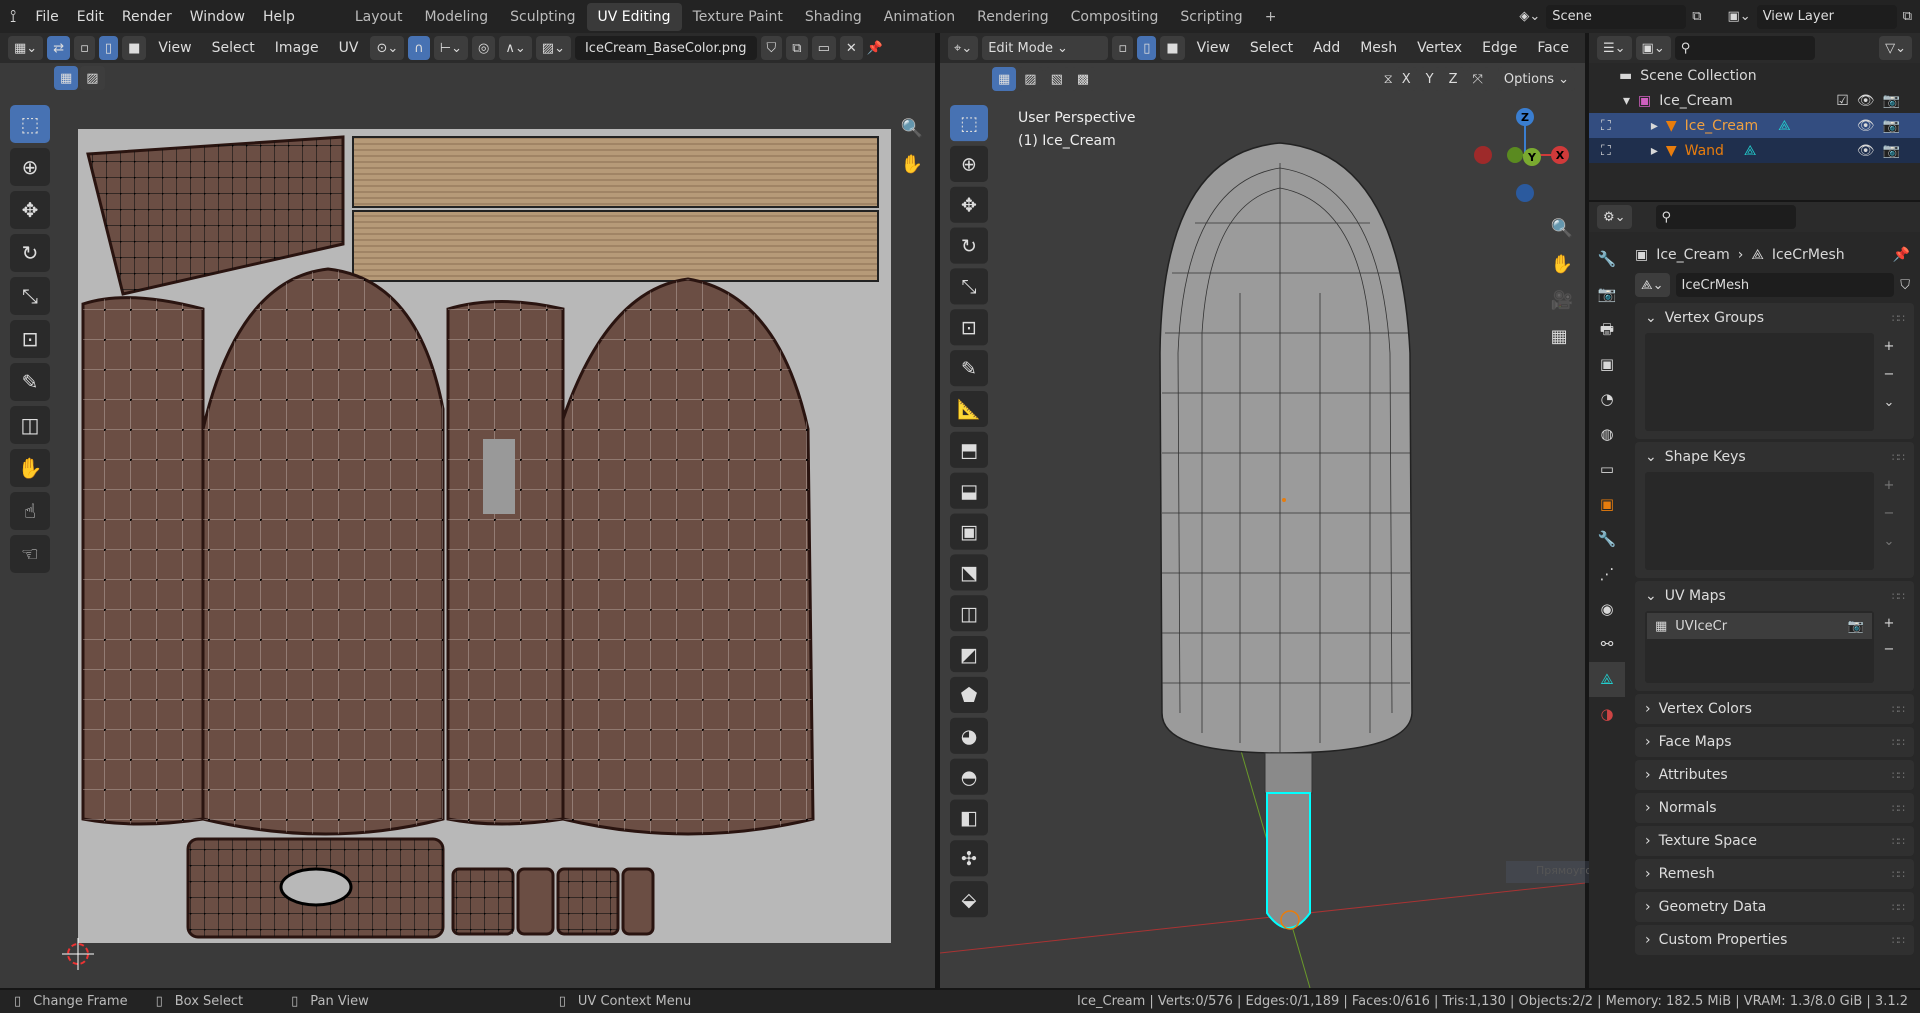  I want to click on zoom-icon: 🔍, so click(1562, 229).